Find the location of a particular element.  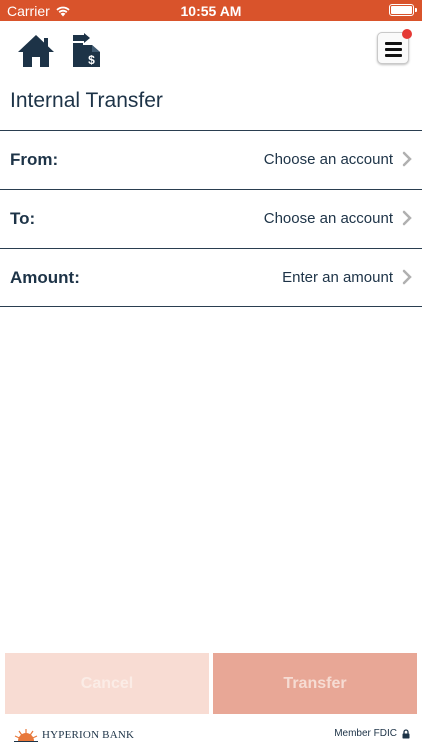

fdic-label: Member FDIC is located at coordinates (365, 733).